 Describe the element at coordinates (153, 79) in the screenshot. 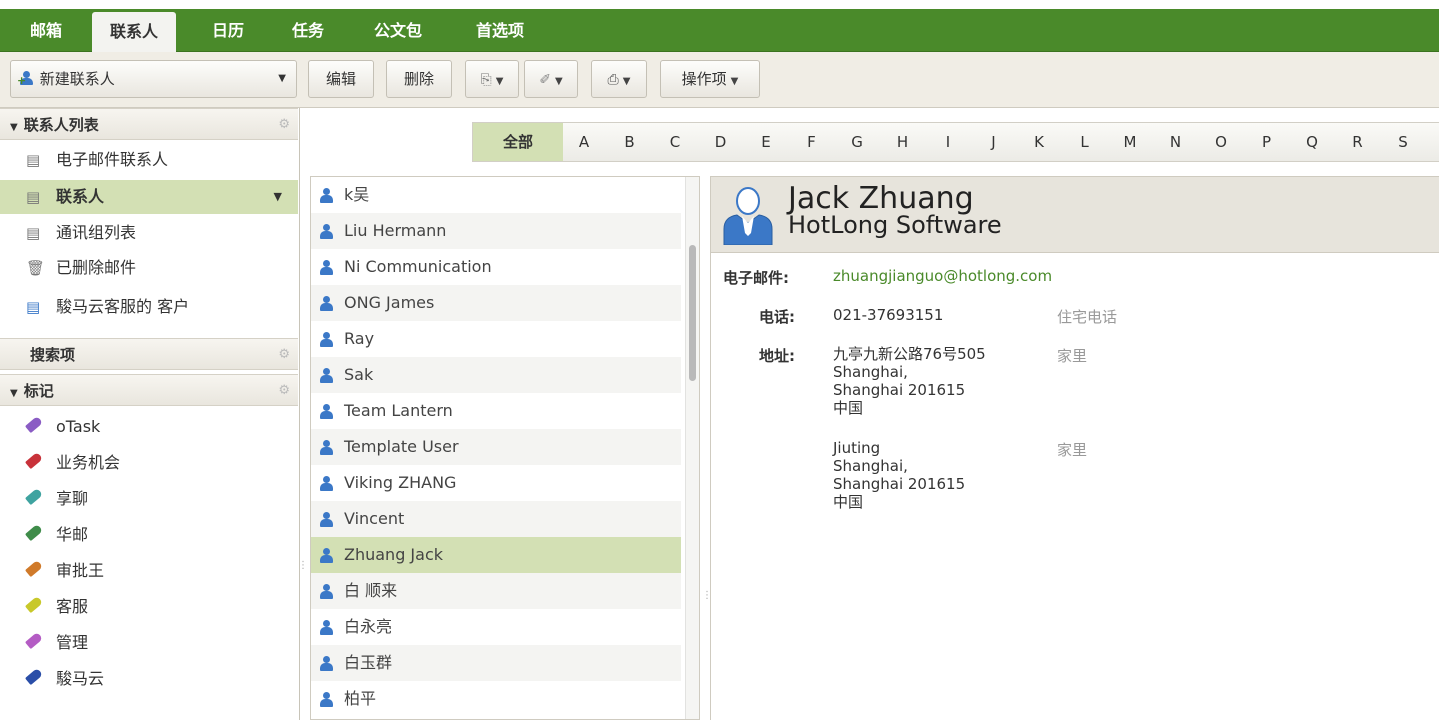

I see `new-contact-button: + 新建联系人 ▼` at that location.